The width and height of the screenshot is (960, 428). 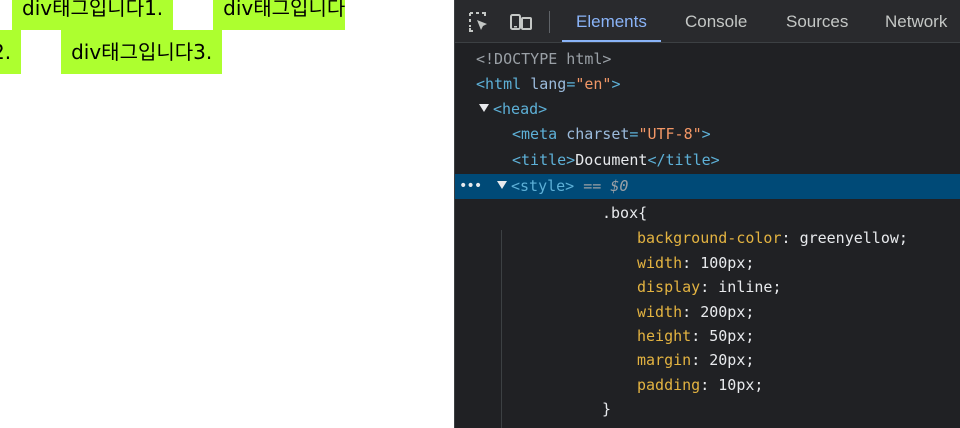 I want to click on css-prop-name: padding, so click(x=669, y=385).